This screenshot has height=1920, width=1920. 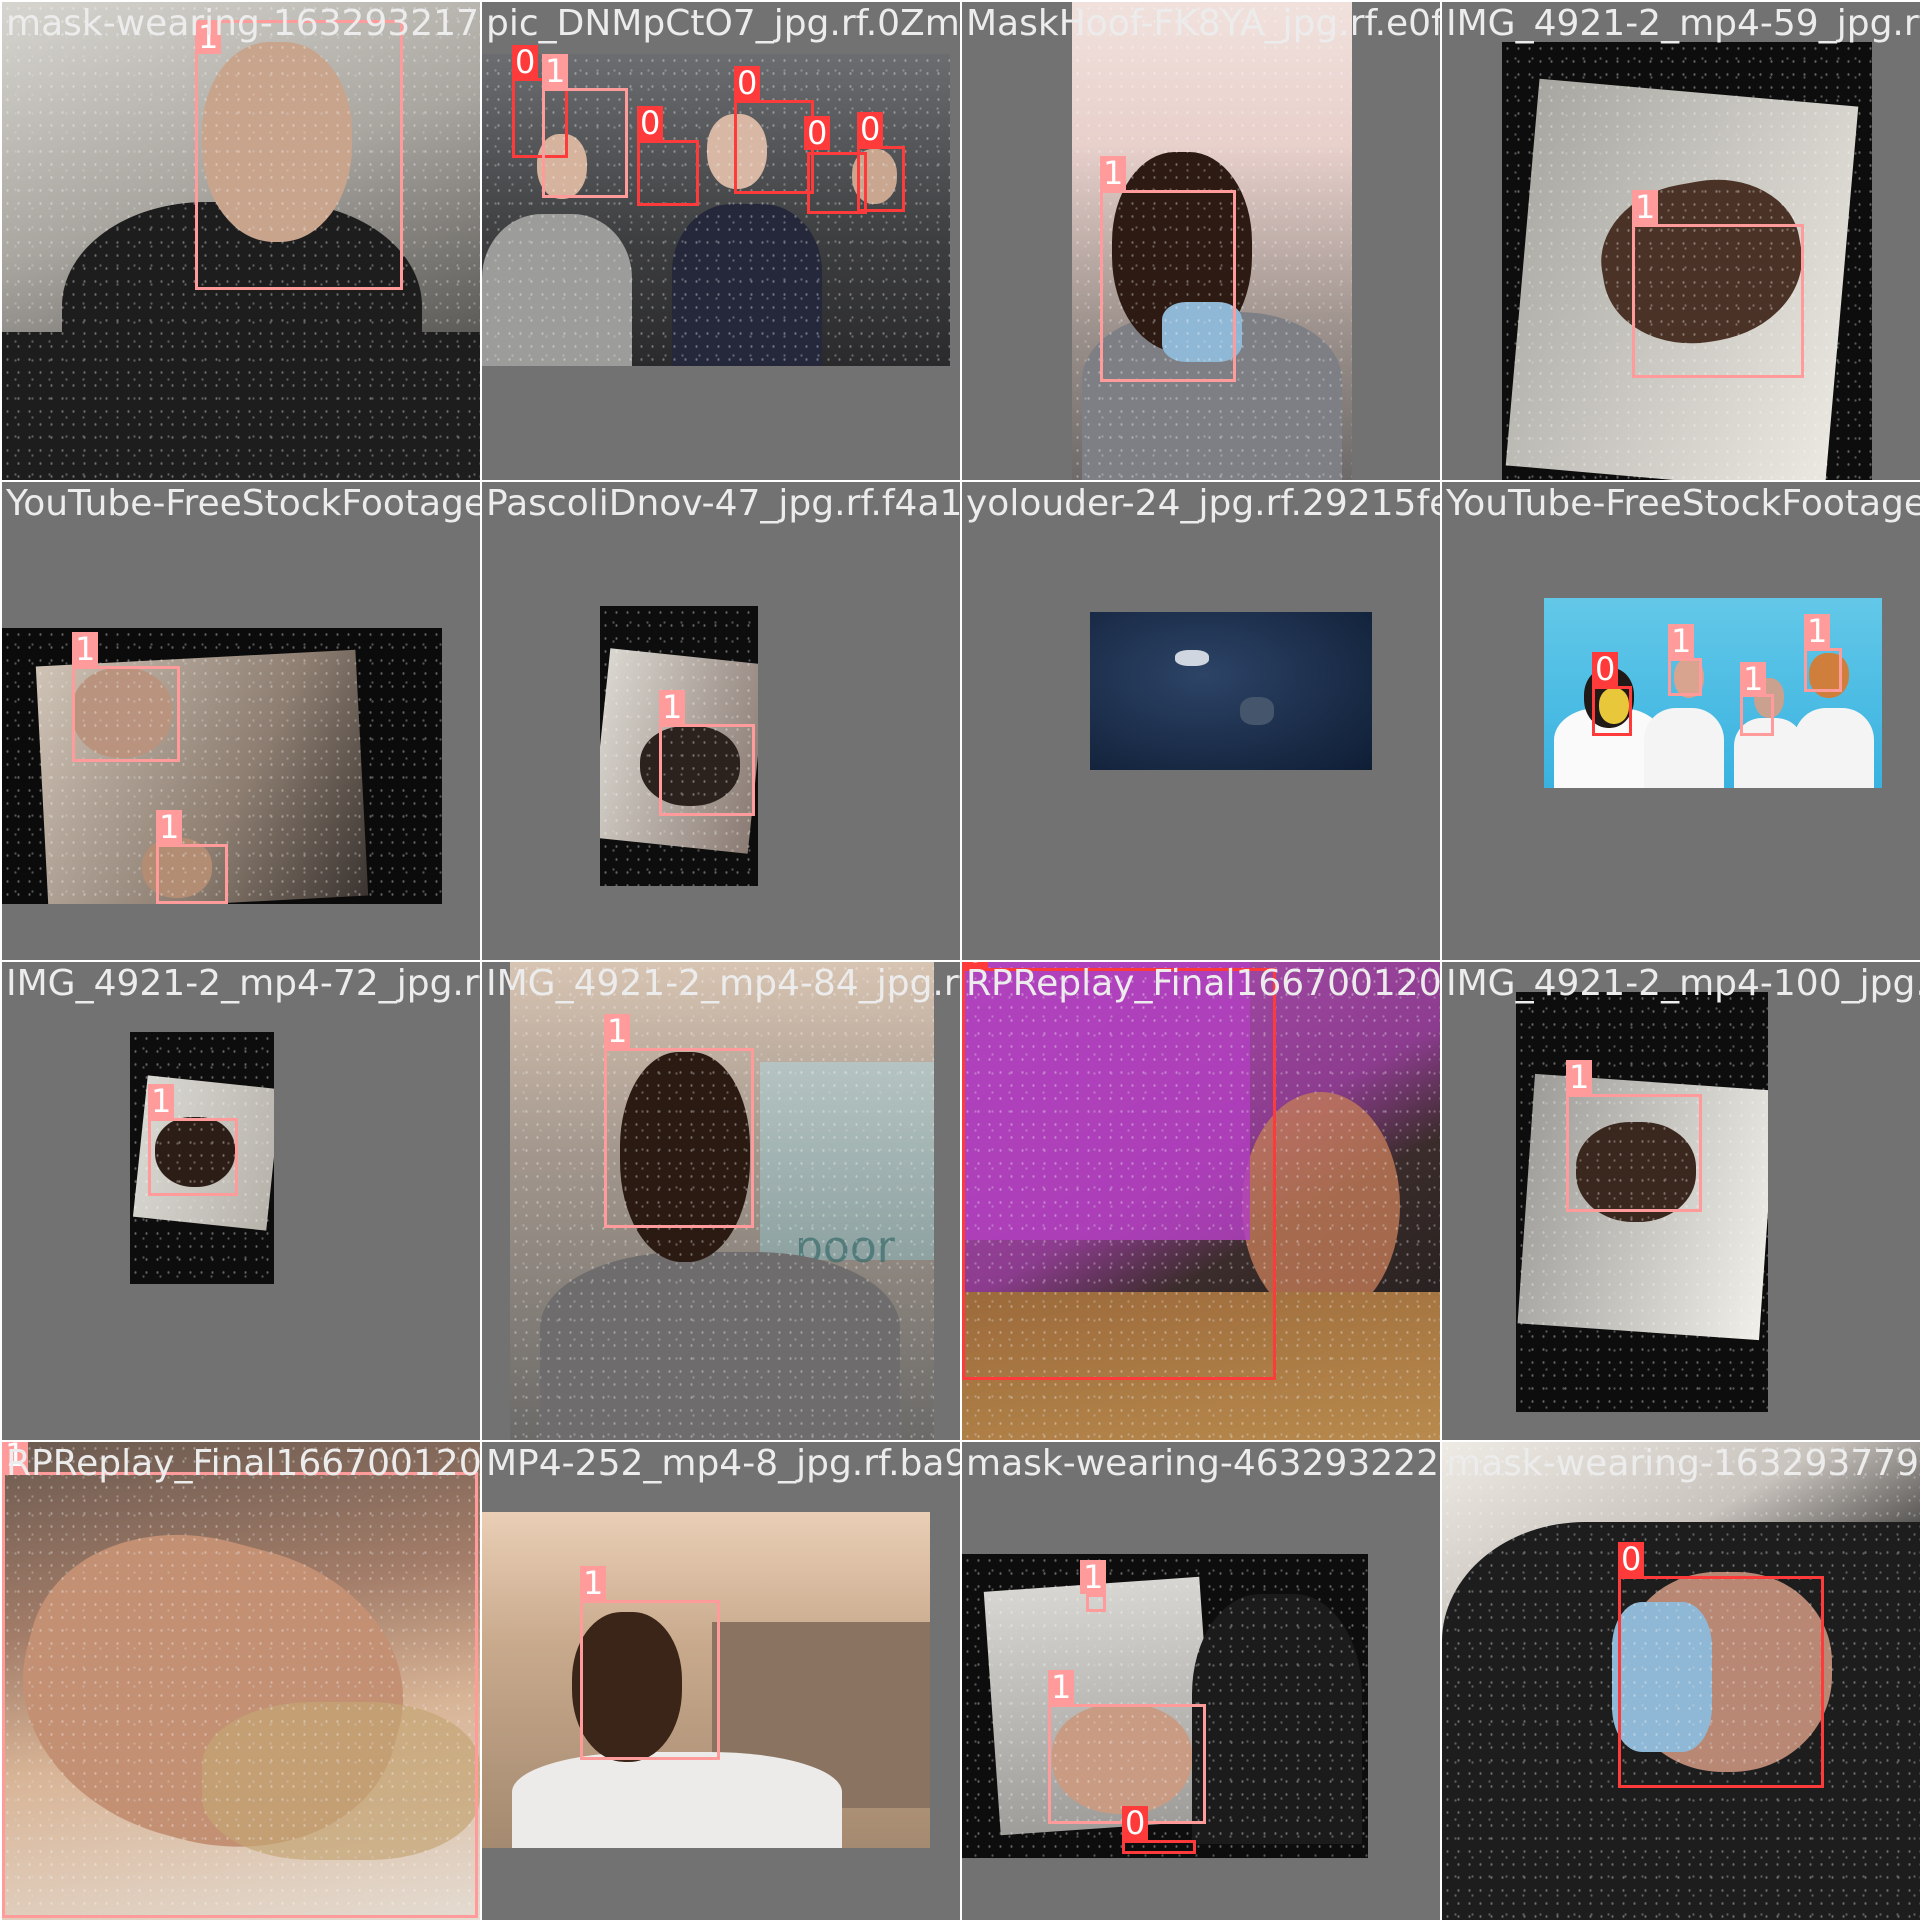 What do you see at coordinates (1681, 721) in the screenshot?
I see `mosaic-tile: 0 1 1 1 YouTube-FreeStockFootage` at bounding box center [1681, 721].